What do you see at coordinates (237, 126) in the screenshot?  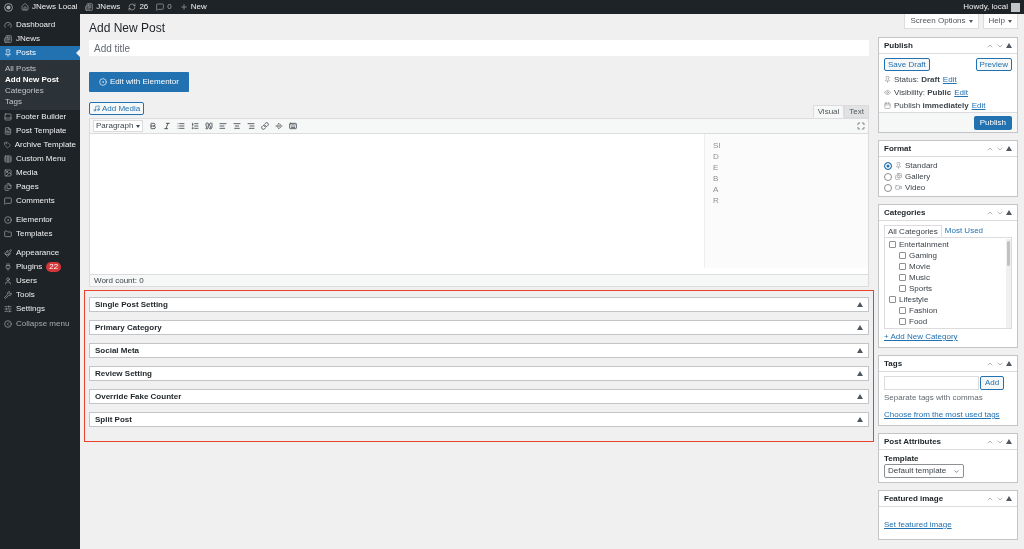 I see `align-center-icon` at bounding box center [237, 126].